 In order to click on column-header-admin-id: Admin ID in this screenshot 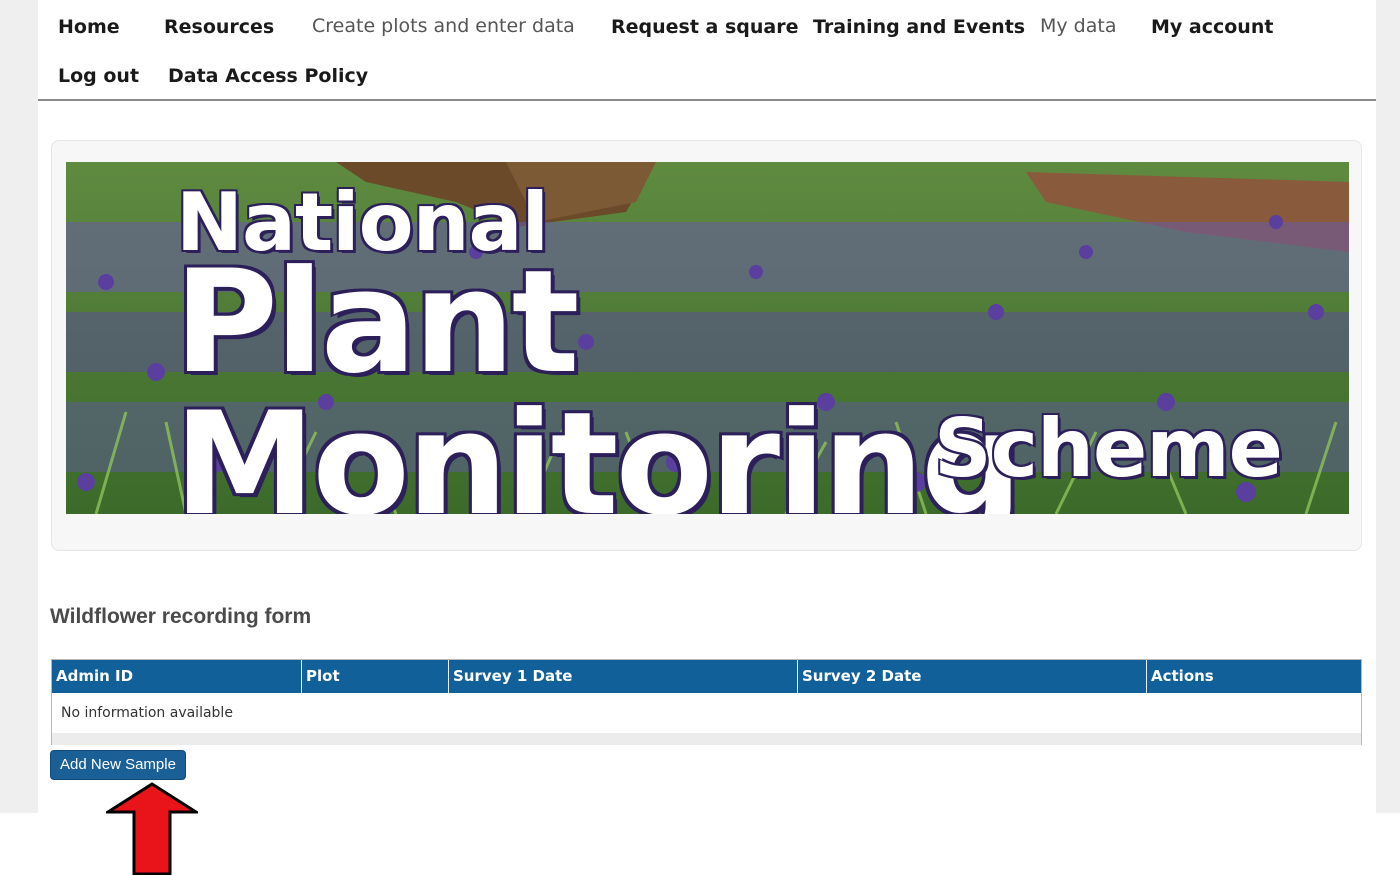, I will do `click(176, 676)`.